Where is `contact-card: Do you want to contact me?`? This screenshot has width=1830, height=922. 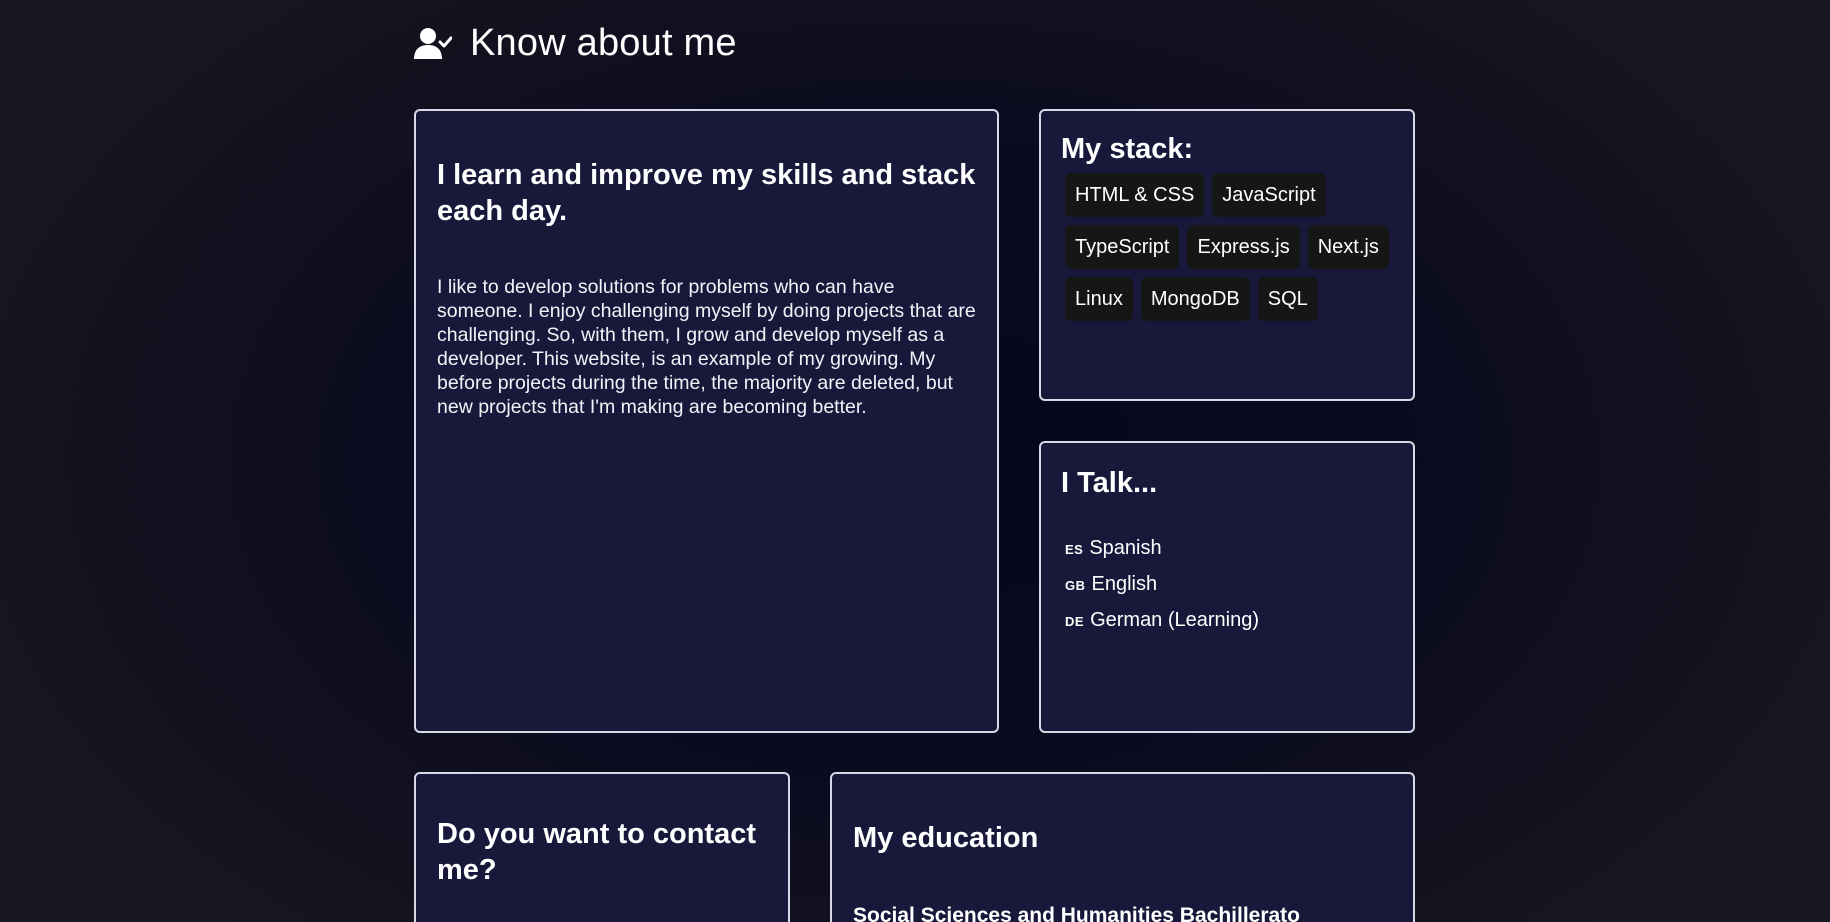 contact-card: Do you want to contact me? is located at coordinates (602, 847).